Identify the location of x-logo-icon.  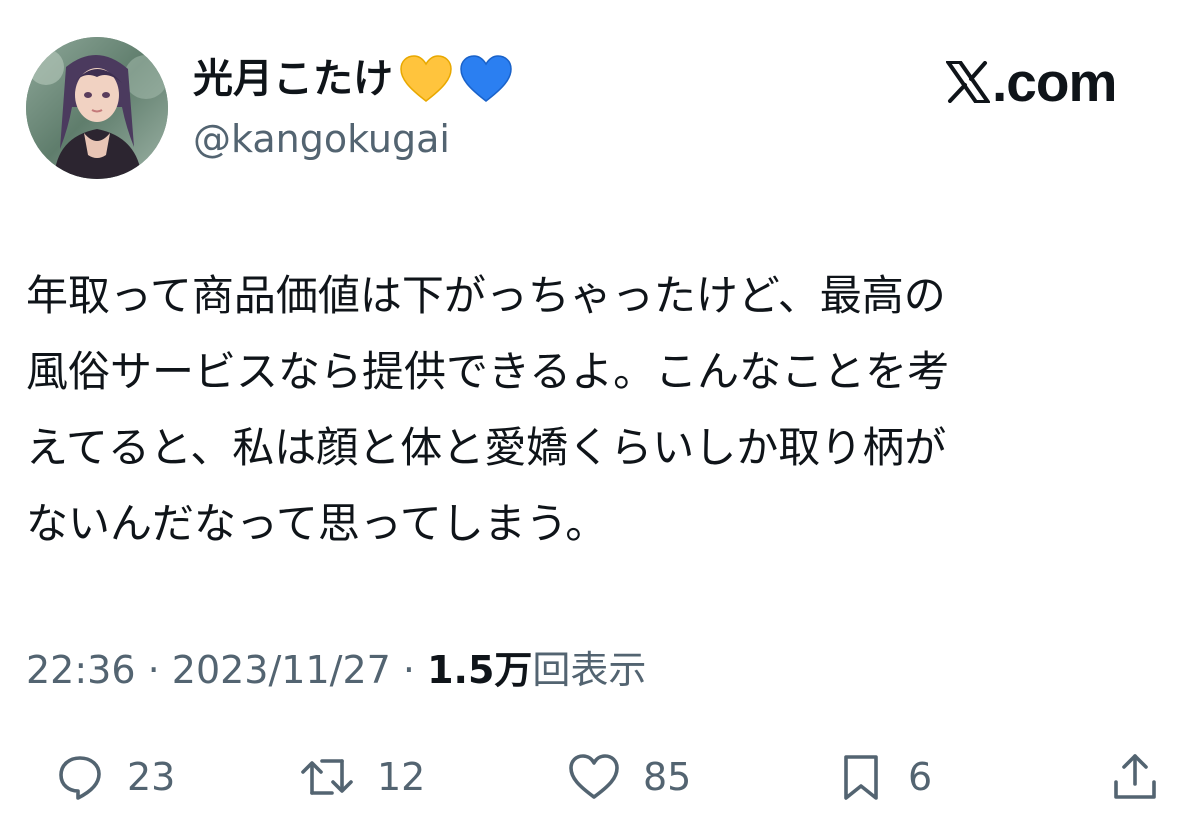
(968, 82).